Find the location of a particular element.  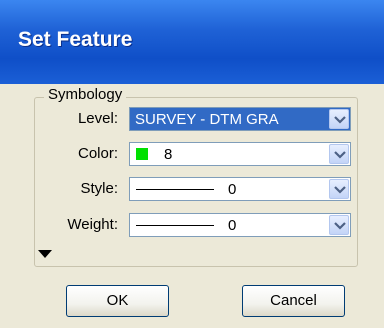

ok-button: OK is located at coordinates (117, 301).